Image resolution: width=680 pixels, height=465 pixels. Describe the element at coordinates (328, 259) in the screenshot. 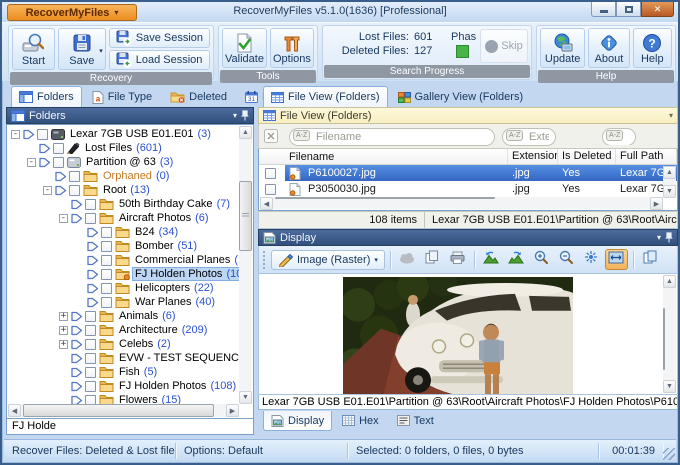

I see `image-mode-button: Image (Raster) ▾` at that location.